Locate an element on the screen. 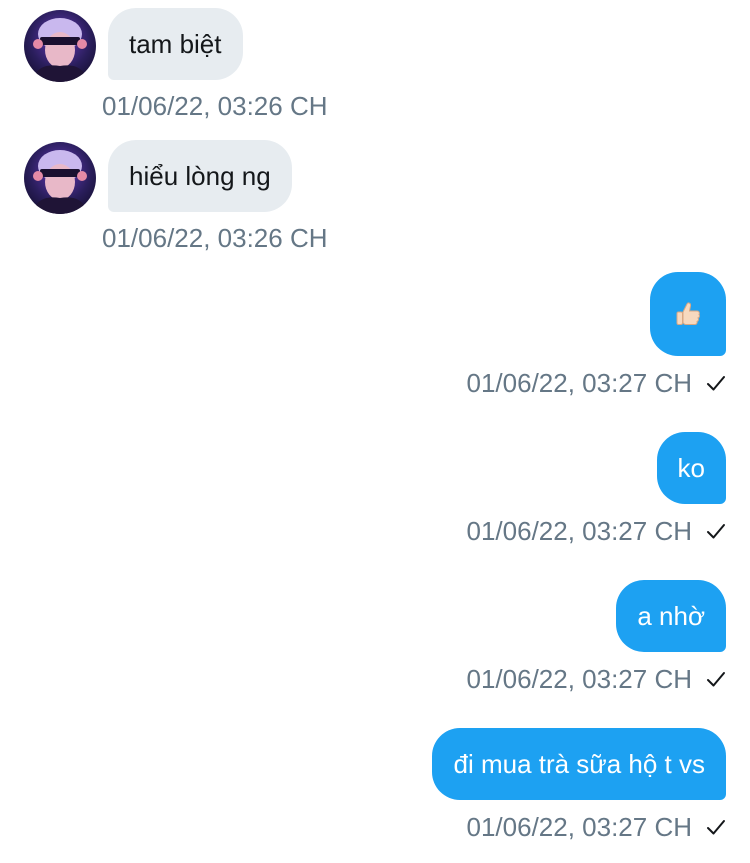  message-bubble-incoming: tam biệt is located at coordinates (175, 44).